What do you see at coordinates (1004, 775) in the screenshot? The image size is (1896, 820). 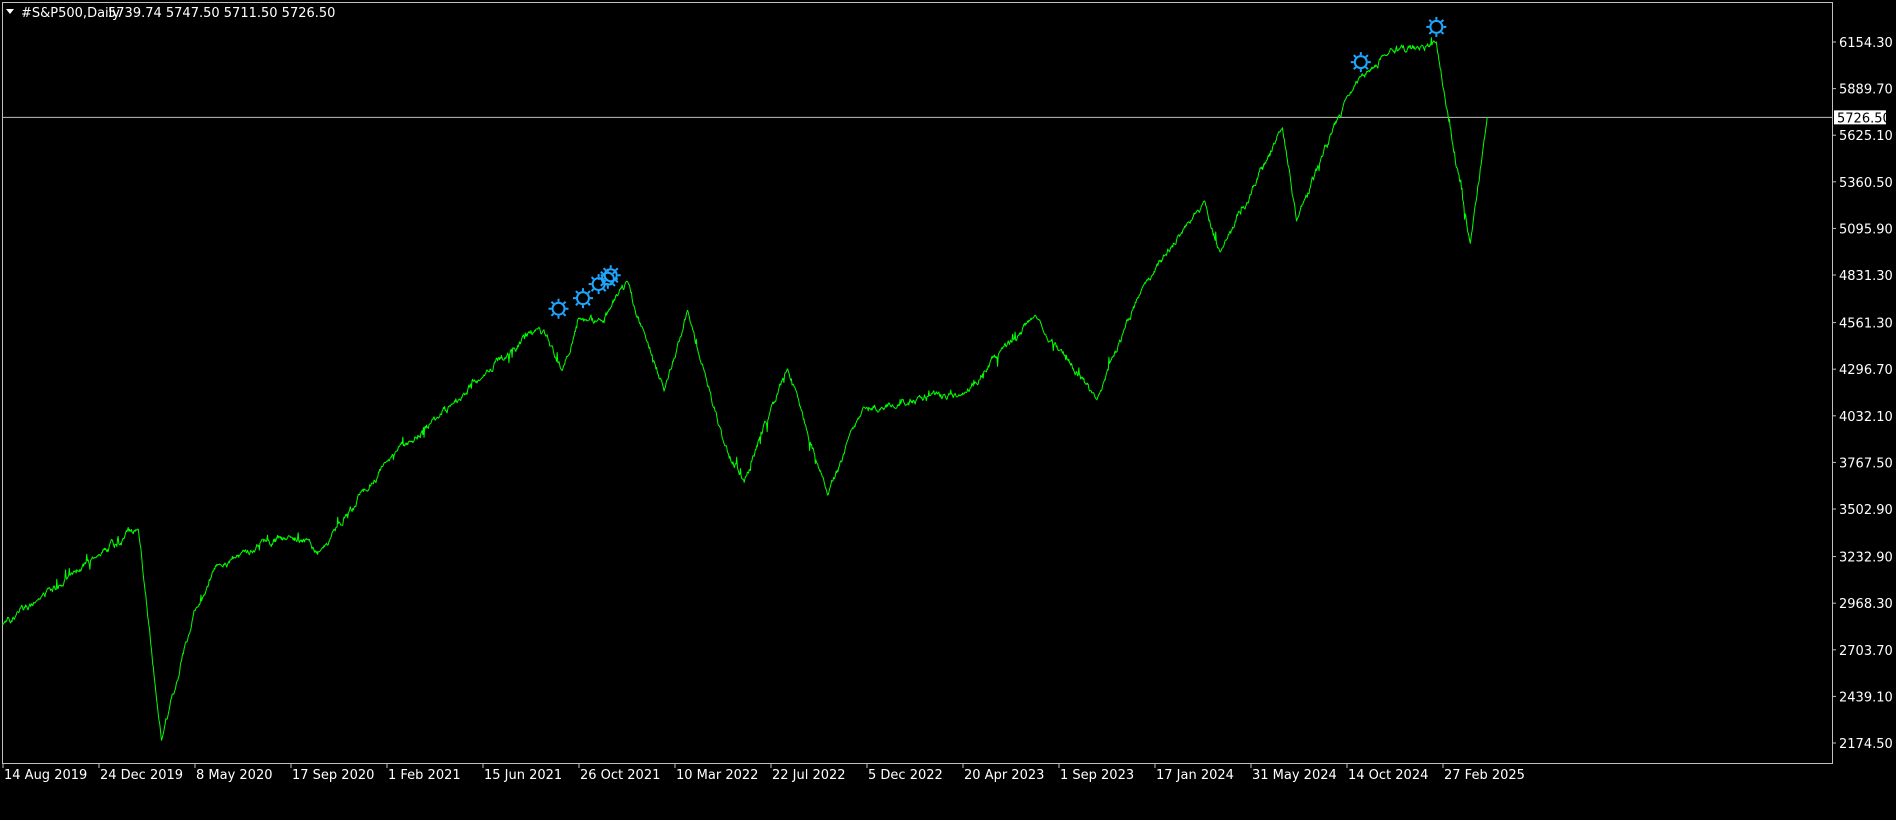 I see `x-tick-label: 20 Apr 2023` at bounding box center [1004, 775].